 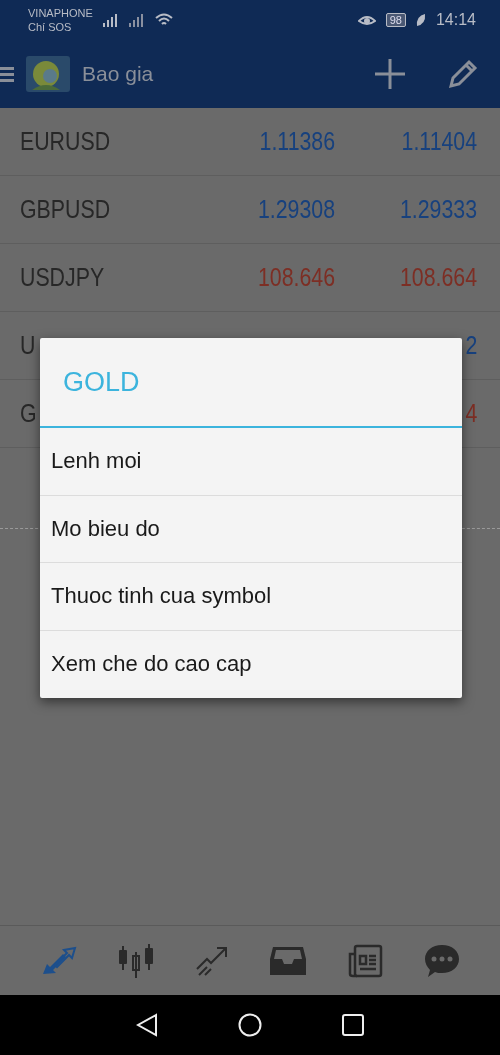 I want to click on app-logo, so click(x=48, y=74).